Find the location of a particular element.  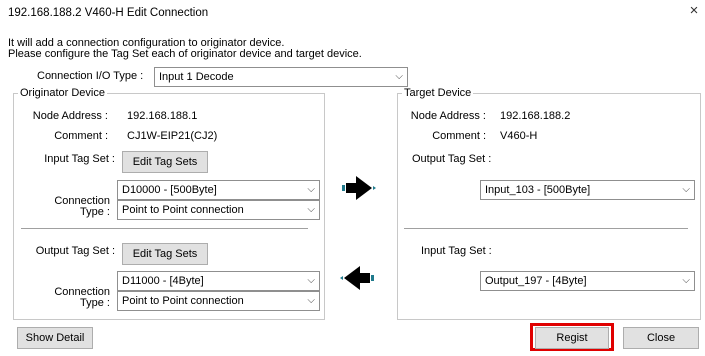

originator-input-connection-type-select: Point to Point connection ⌵ is located at coordinates (218, 210).